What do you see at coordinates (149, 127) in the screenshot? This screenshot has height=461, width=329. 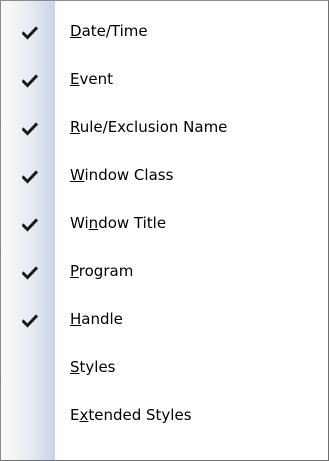 I see `menu-item-label: Rule/Exclusion Name` at bounding box center [149, 127].